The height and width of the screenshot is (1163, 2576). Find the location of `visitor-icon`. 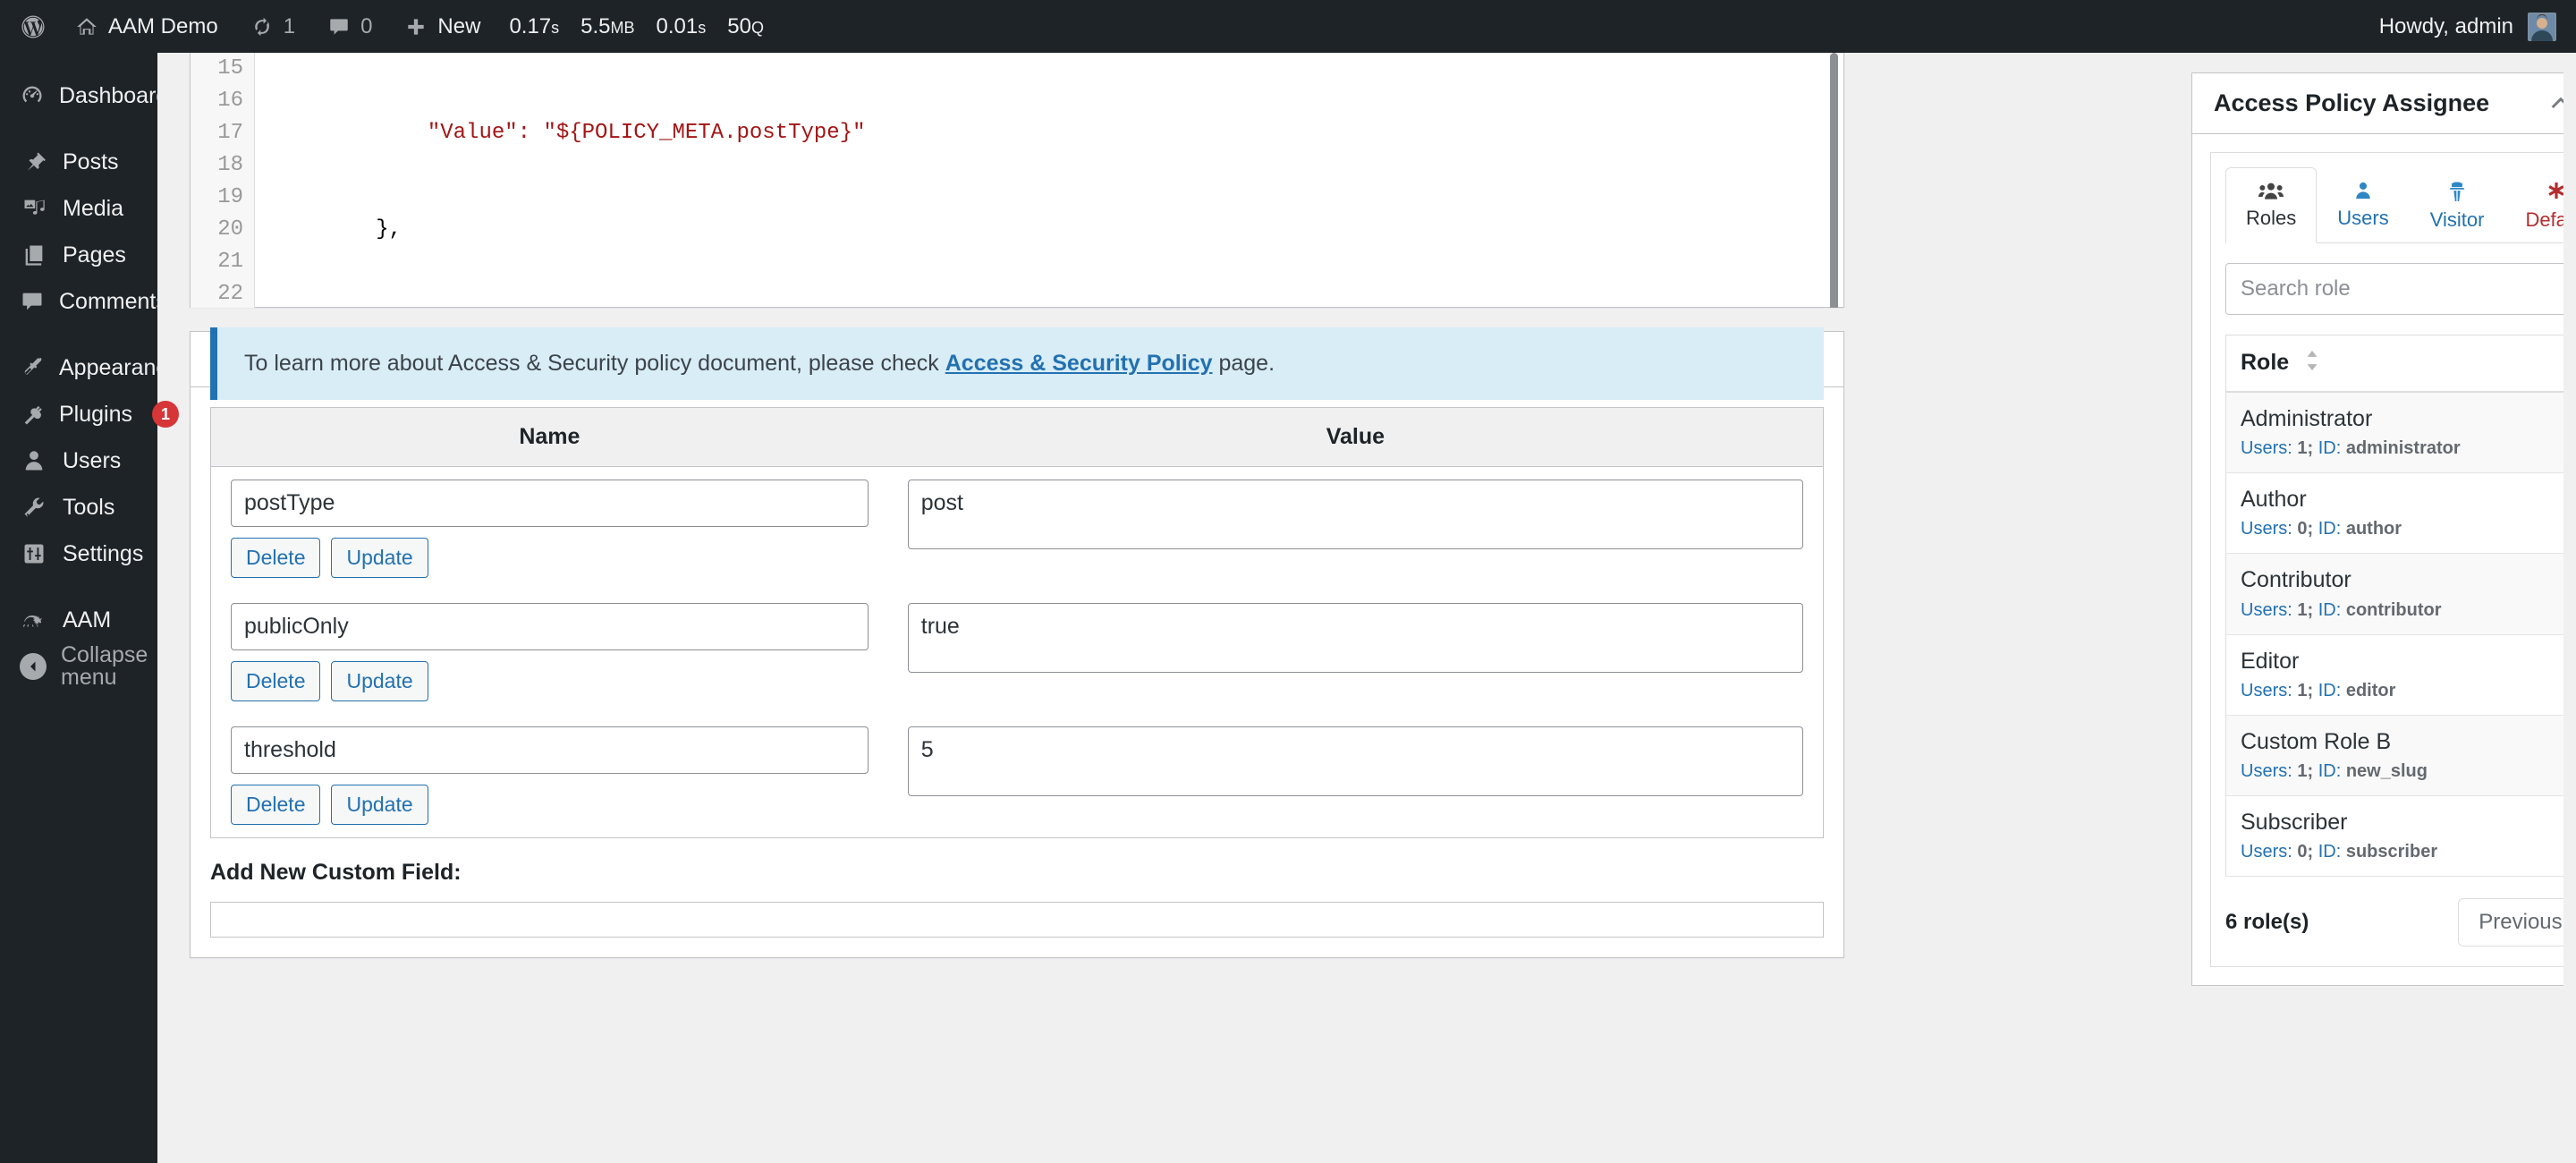

visitor-icon is located at coordinates (2457, 192).